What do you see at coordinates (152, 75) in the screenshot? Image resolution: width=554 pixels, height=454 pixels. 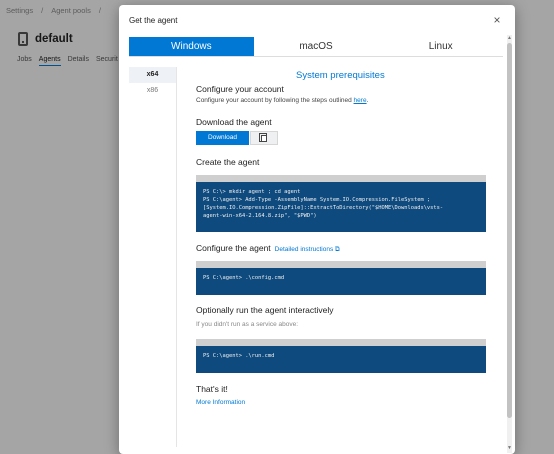 I see `arch-item-x64: x64` at bounding box center [152, 75].